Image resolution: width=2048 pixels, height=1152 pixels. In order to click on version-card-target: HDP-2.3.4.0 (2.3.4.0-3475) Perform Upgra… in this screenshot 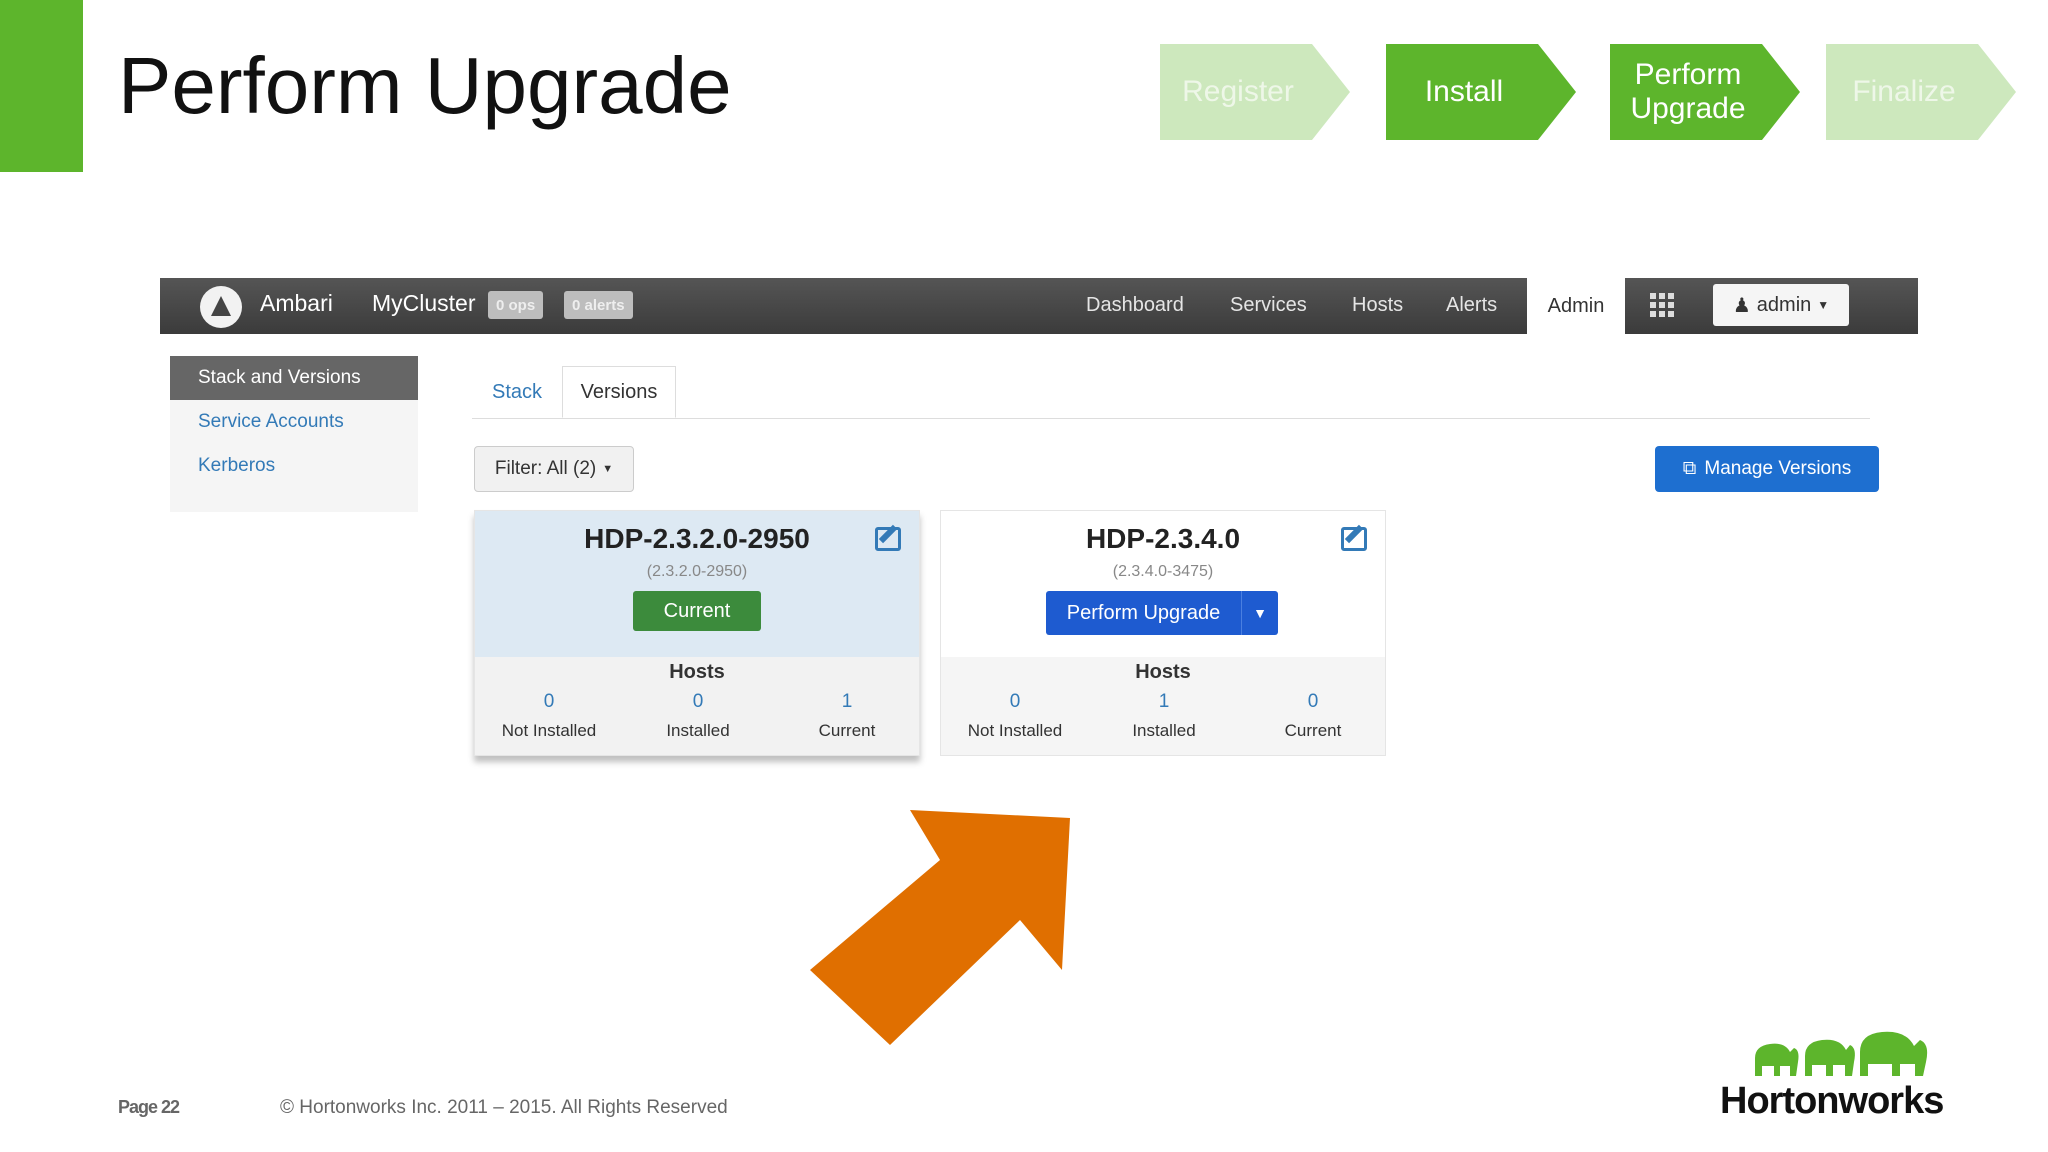, I will do `click(1163, 633)`.